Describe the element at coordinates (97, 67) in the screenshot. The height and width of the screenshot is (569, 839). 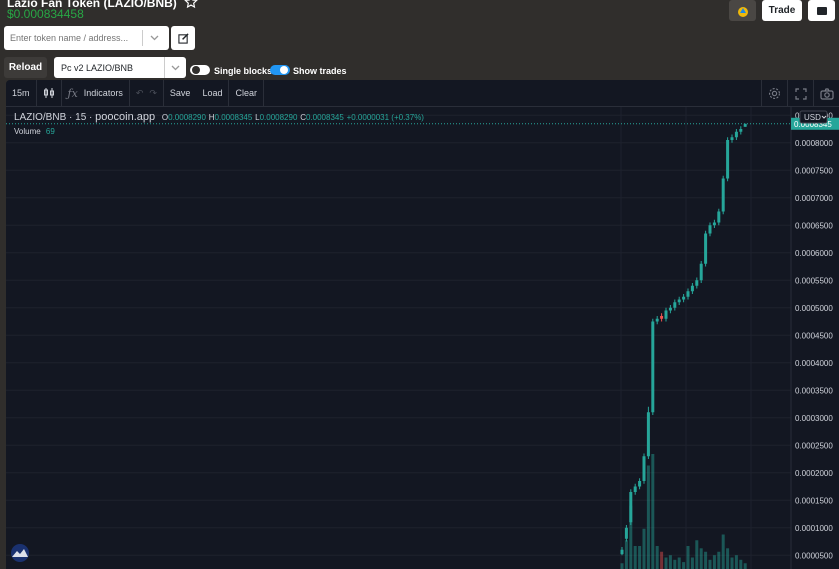
I see `pair-select-value: Pc v2 LAZIO/BNB` at that location.